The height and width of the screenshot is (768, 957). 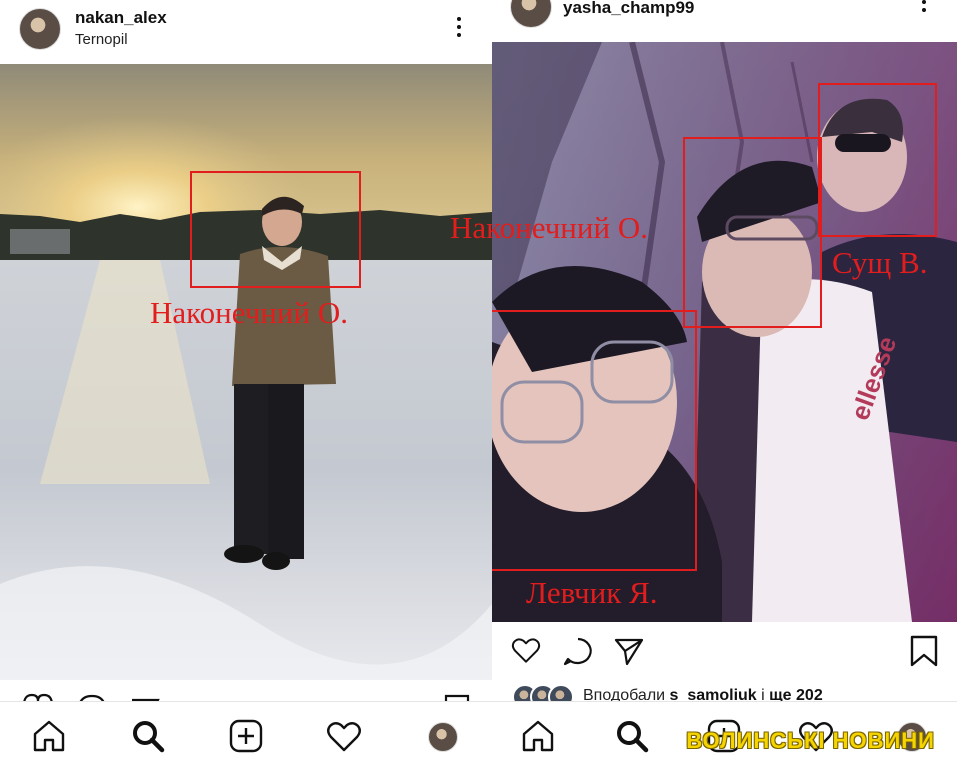 I want to click on add-post-icon, so click(x=246, y=738).